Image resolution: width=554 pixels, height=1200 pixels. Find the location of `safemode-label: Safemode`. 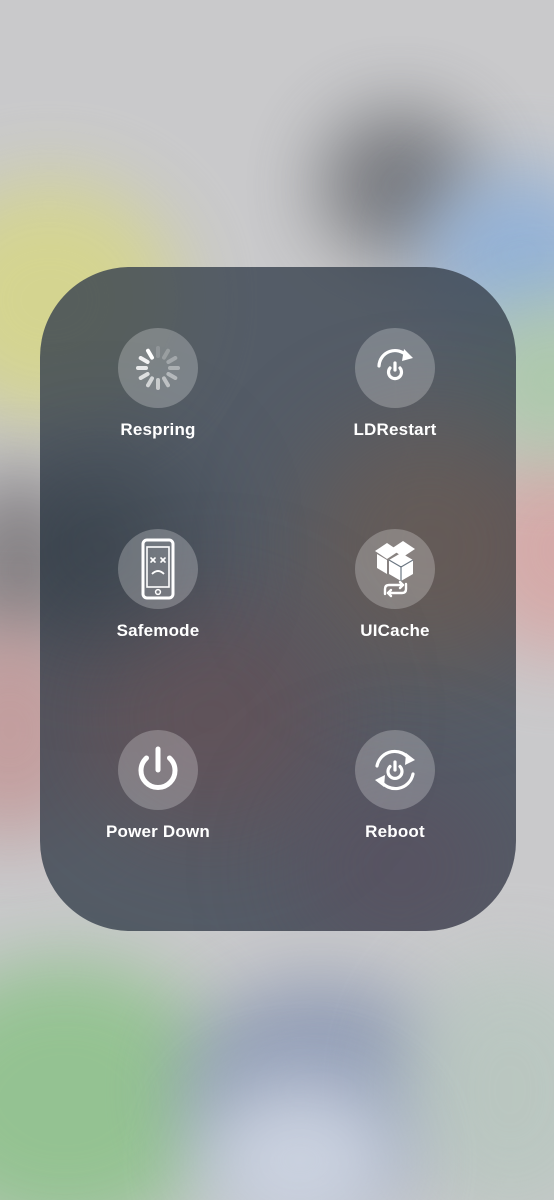

safemode-label: Safemode is located at coordinates (158, 630).